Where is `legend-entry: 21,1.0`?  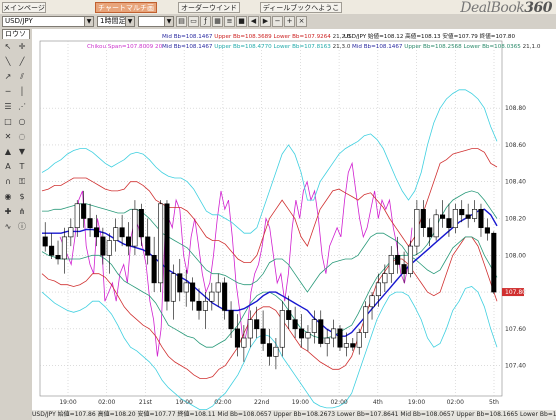
legend-entry: 21,1.0 is located at coordinates (531, 47).